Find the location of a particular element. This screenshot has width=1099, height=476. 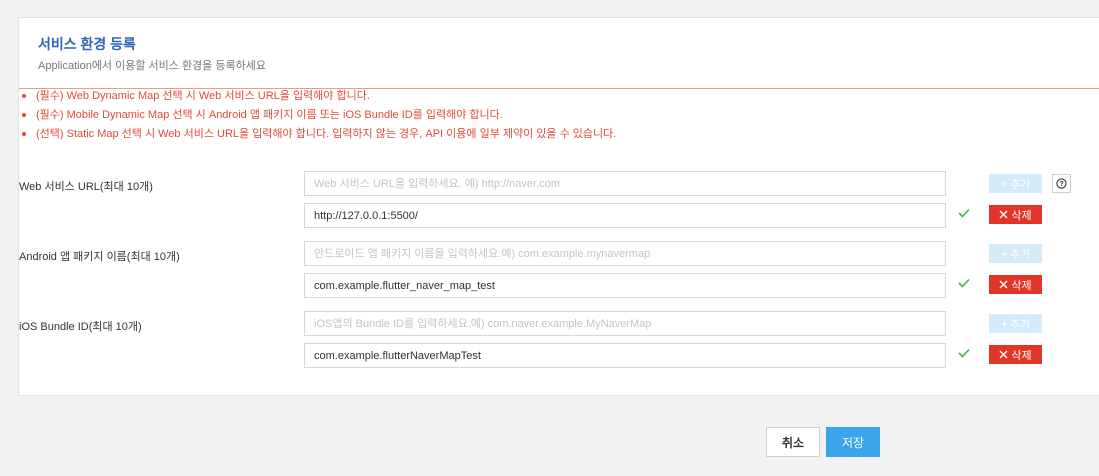

page-title: 서비스 환경 등록 is located at coordinates (87, 44).